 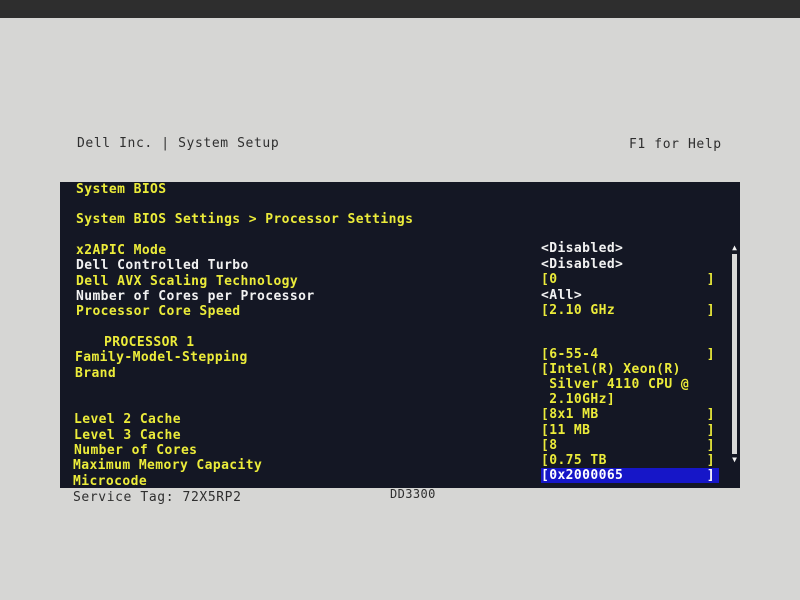 I want to click on brand-value-line-3: 2.10GHz], so click(x=578, y=399).